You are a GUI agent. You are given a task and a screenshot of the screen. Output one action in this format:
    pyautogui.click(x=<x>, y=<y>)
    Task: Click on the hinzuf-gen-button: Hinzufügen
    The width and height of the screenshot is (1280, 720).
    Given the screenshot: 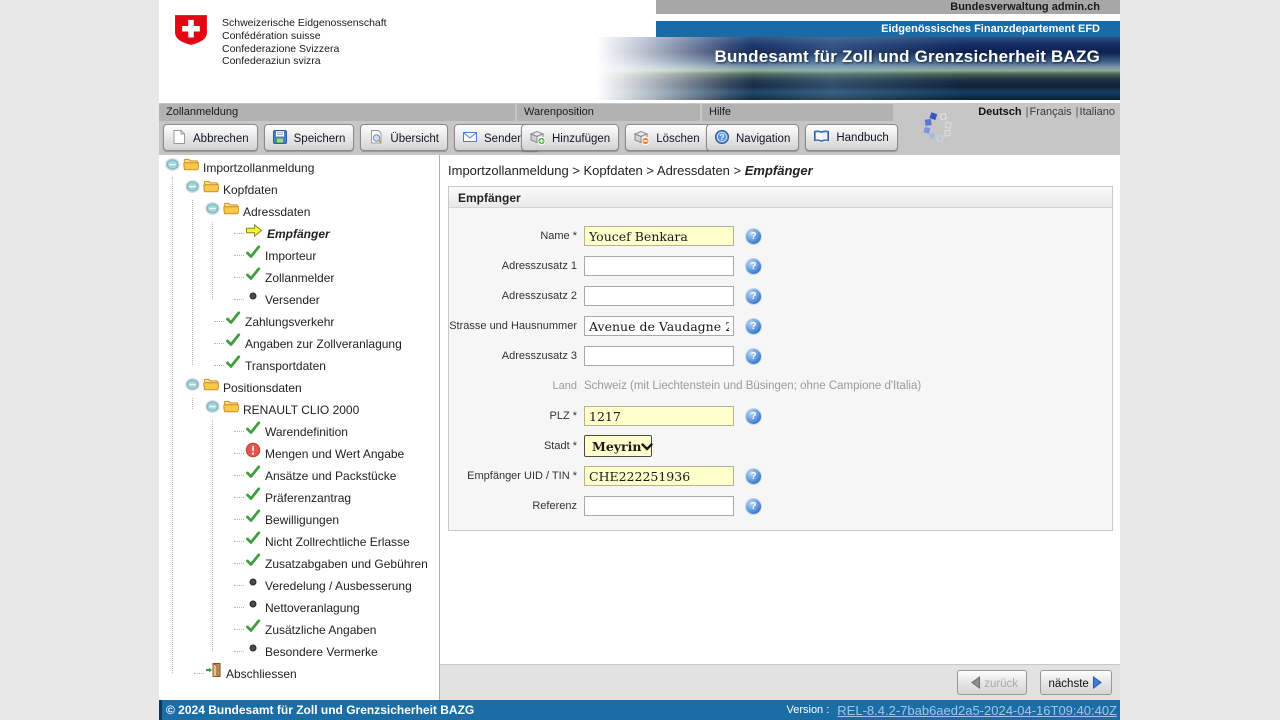 What is the action you would take?
    pyautogui.click(x=570, y=137)
    